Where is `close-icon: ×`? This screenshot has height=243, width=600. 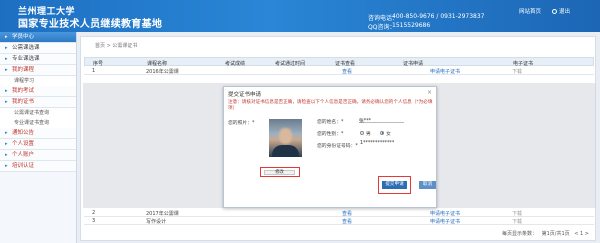 close-icon: × is located at coordinates (429, 92).